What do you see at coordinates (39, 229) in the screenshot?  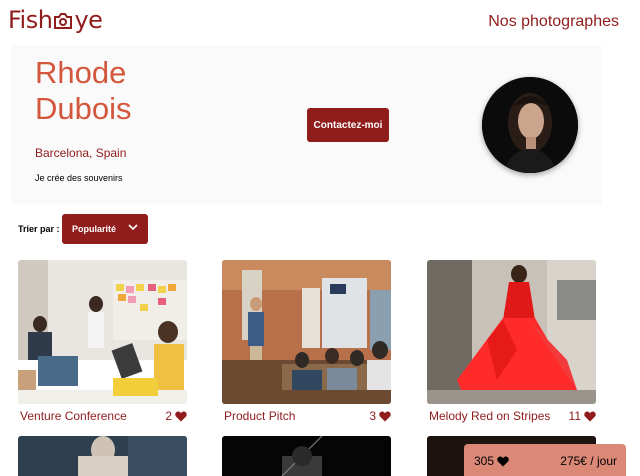 I see `sort-label: Trier par :` at bounding box center [39, 229].